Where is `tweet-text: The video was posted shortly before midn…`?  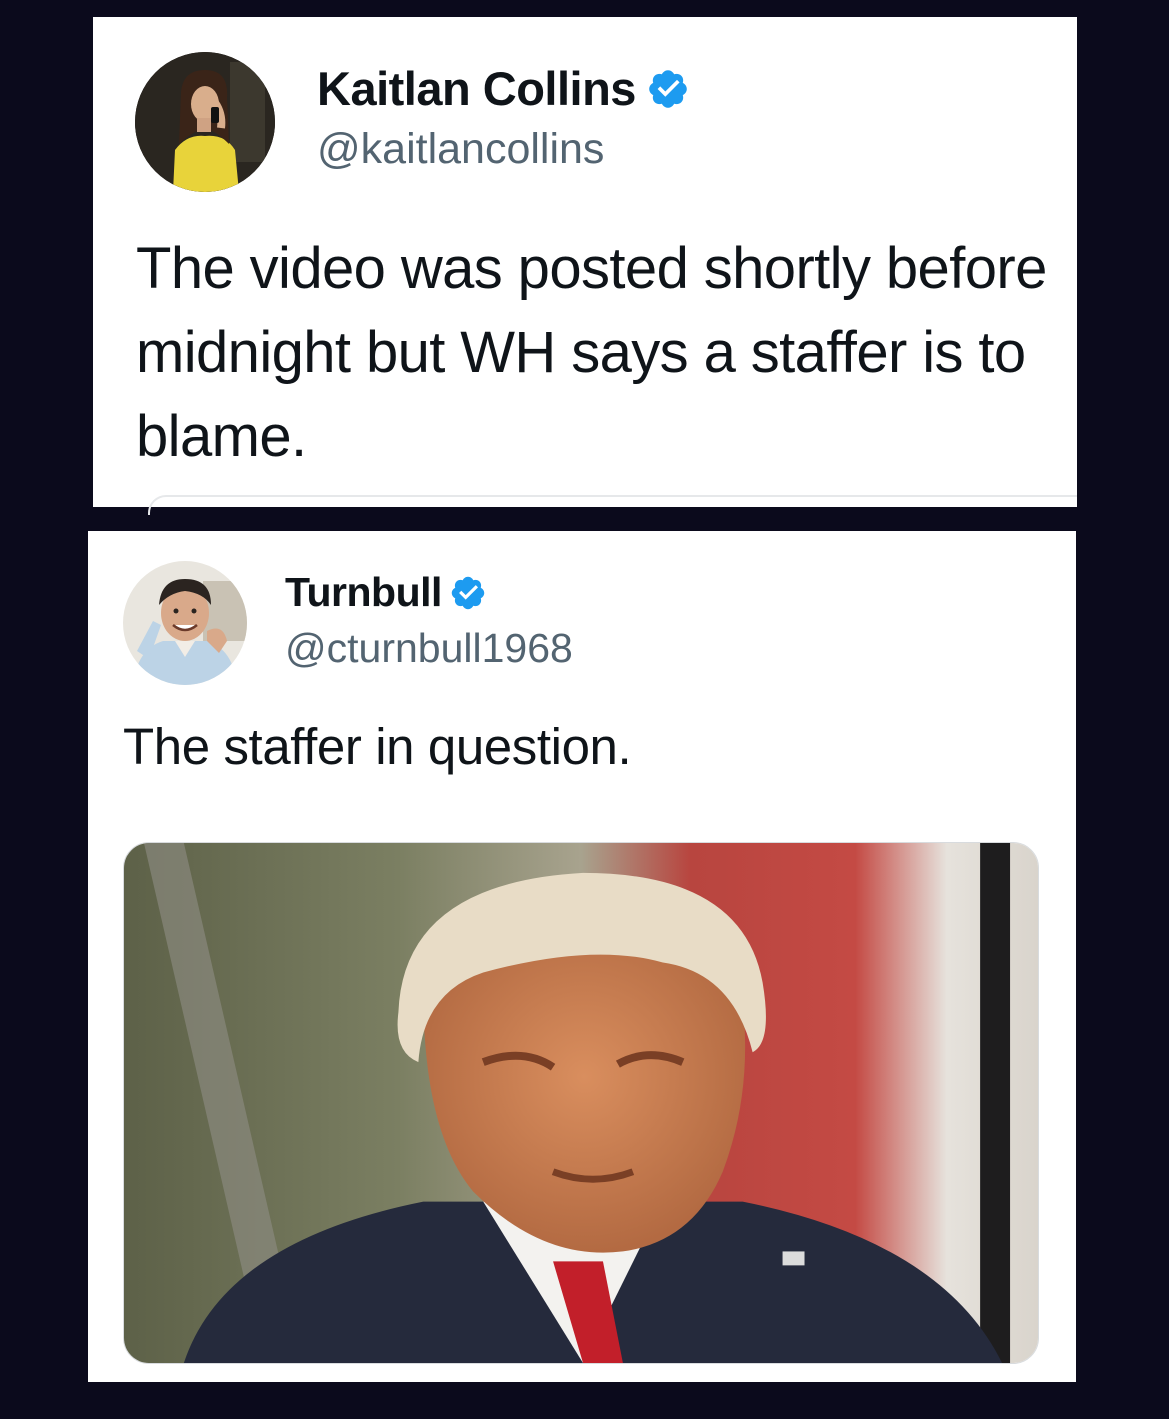
tweet-text: The video was posted shortly before midn… is located at coordinates (591, 352).